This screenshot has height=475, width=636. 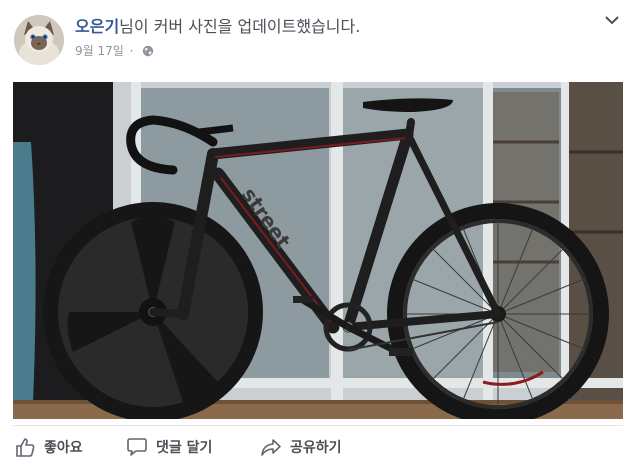 I want to click on thumbs-up-icon, so click(x=25, y=447).